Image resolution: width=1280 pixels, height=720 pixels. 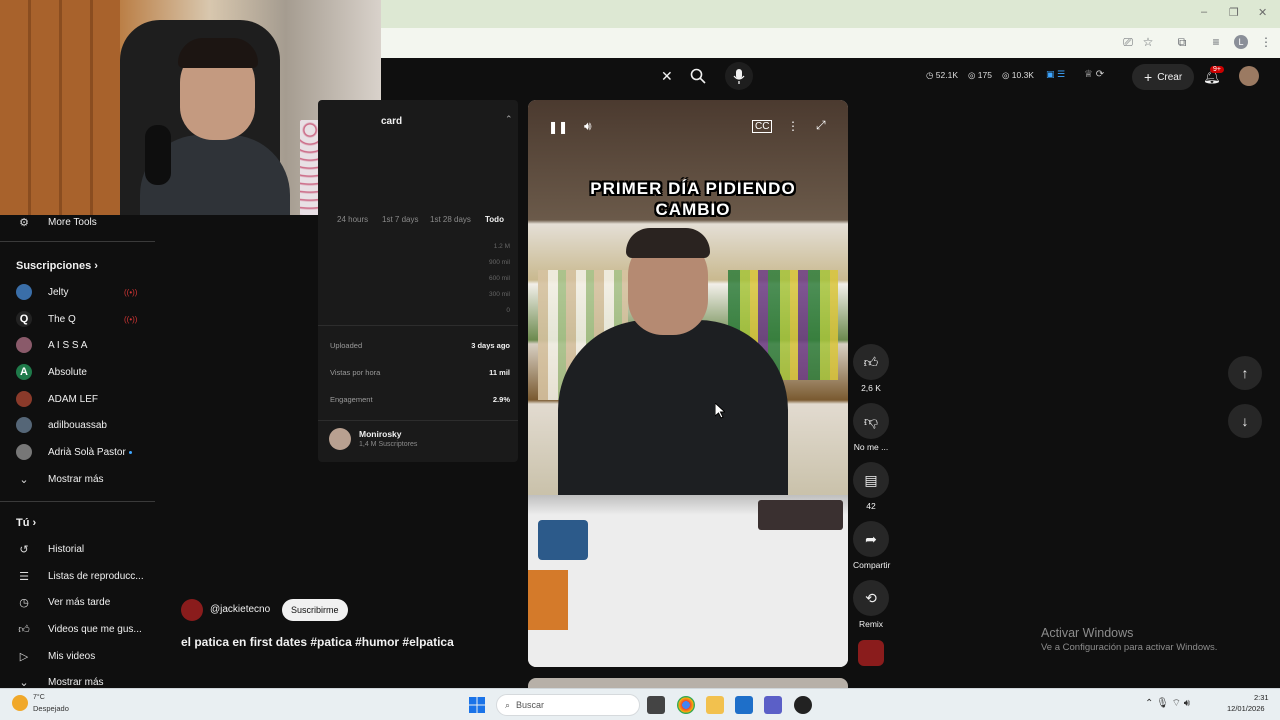 What do you see at coordinates (1148, 42) in the screenshot?
I see `bookmark-star-icon: ☆` at bounding box center [1148, 42].